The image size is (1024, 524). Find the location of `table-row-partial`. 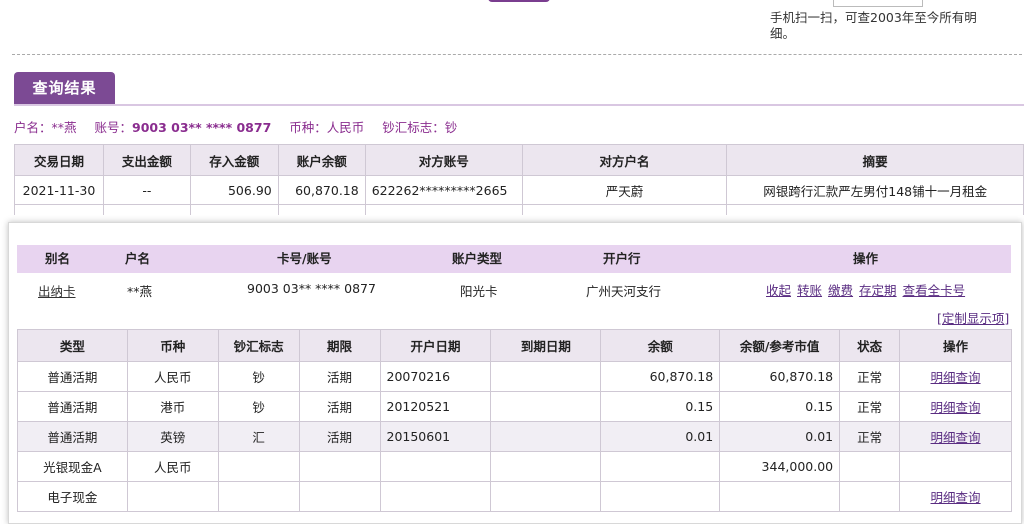

table-row-partial is located at coordinates (519, 209).